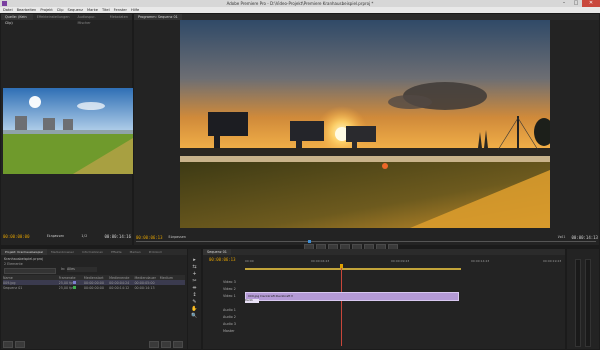  What do you see at coordinates (121, 278) in the screenshot?
I see `col-media-end: Medienende` at bounding box center [121, 278].